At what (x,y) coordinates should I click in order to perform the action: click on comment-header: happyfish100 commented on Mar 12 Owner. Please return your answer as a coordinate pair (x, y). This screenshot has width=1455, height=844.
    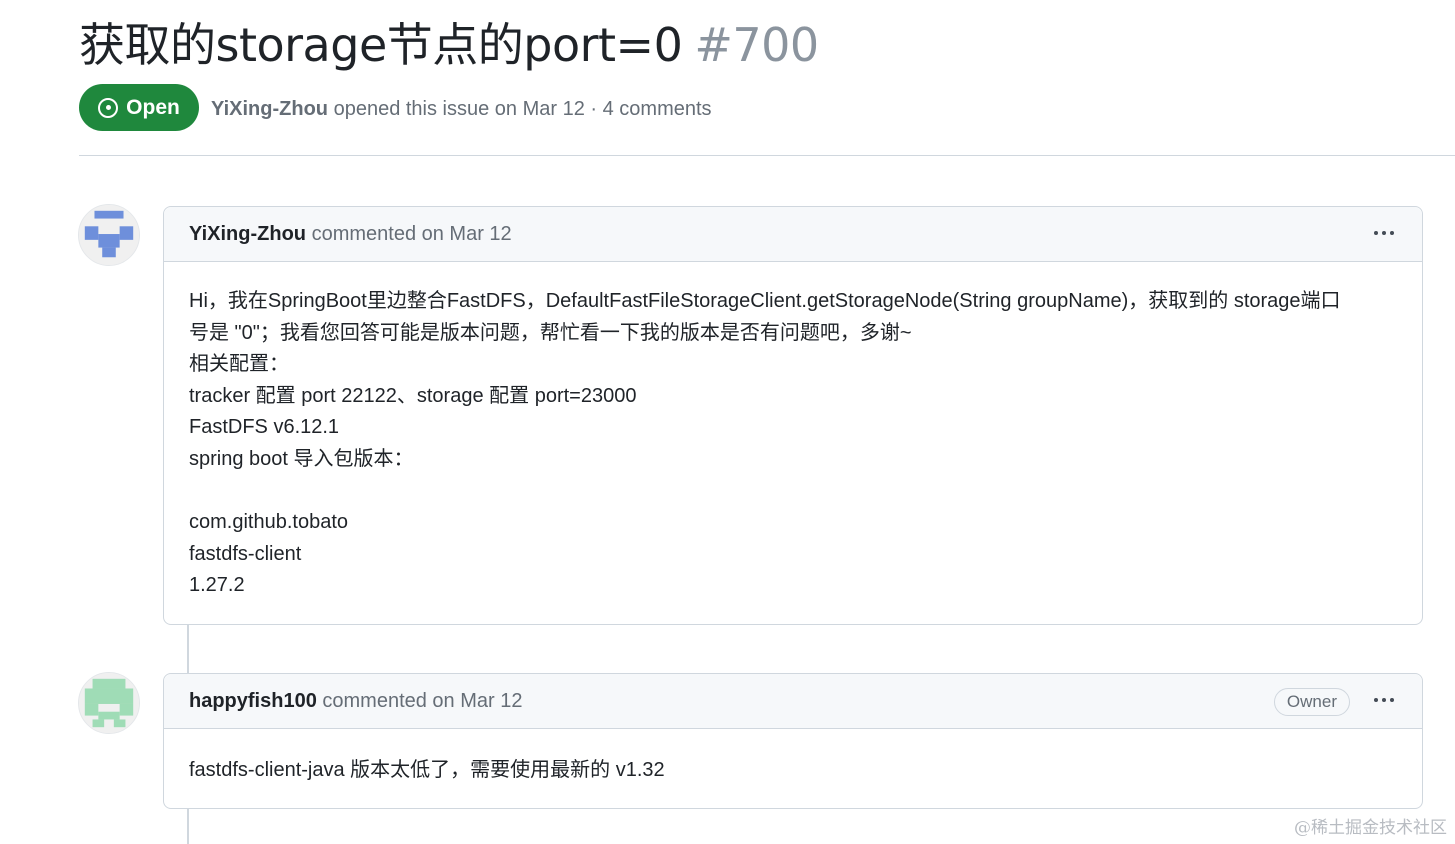
    Looking at the image, I should click on (793, 701).